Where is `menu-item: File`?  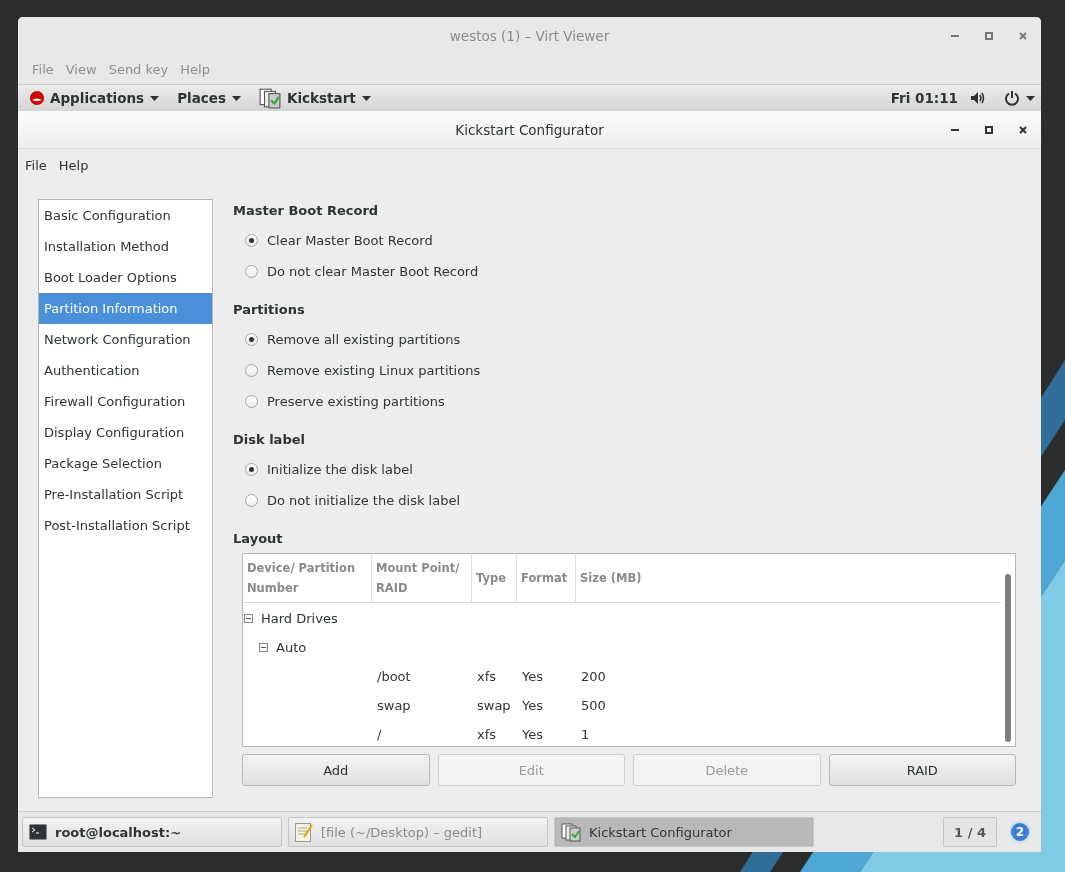
menu-item: File is located at coordinates (36, 165).